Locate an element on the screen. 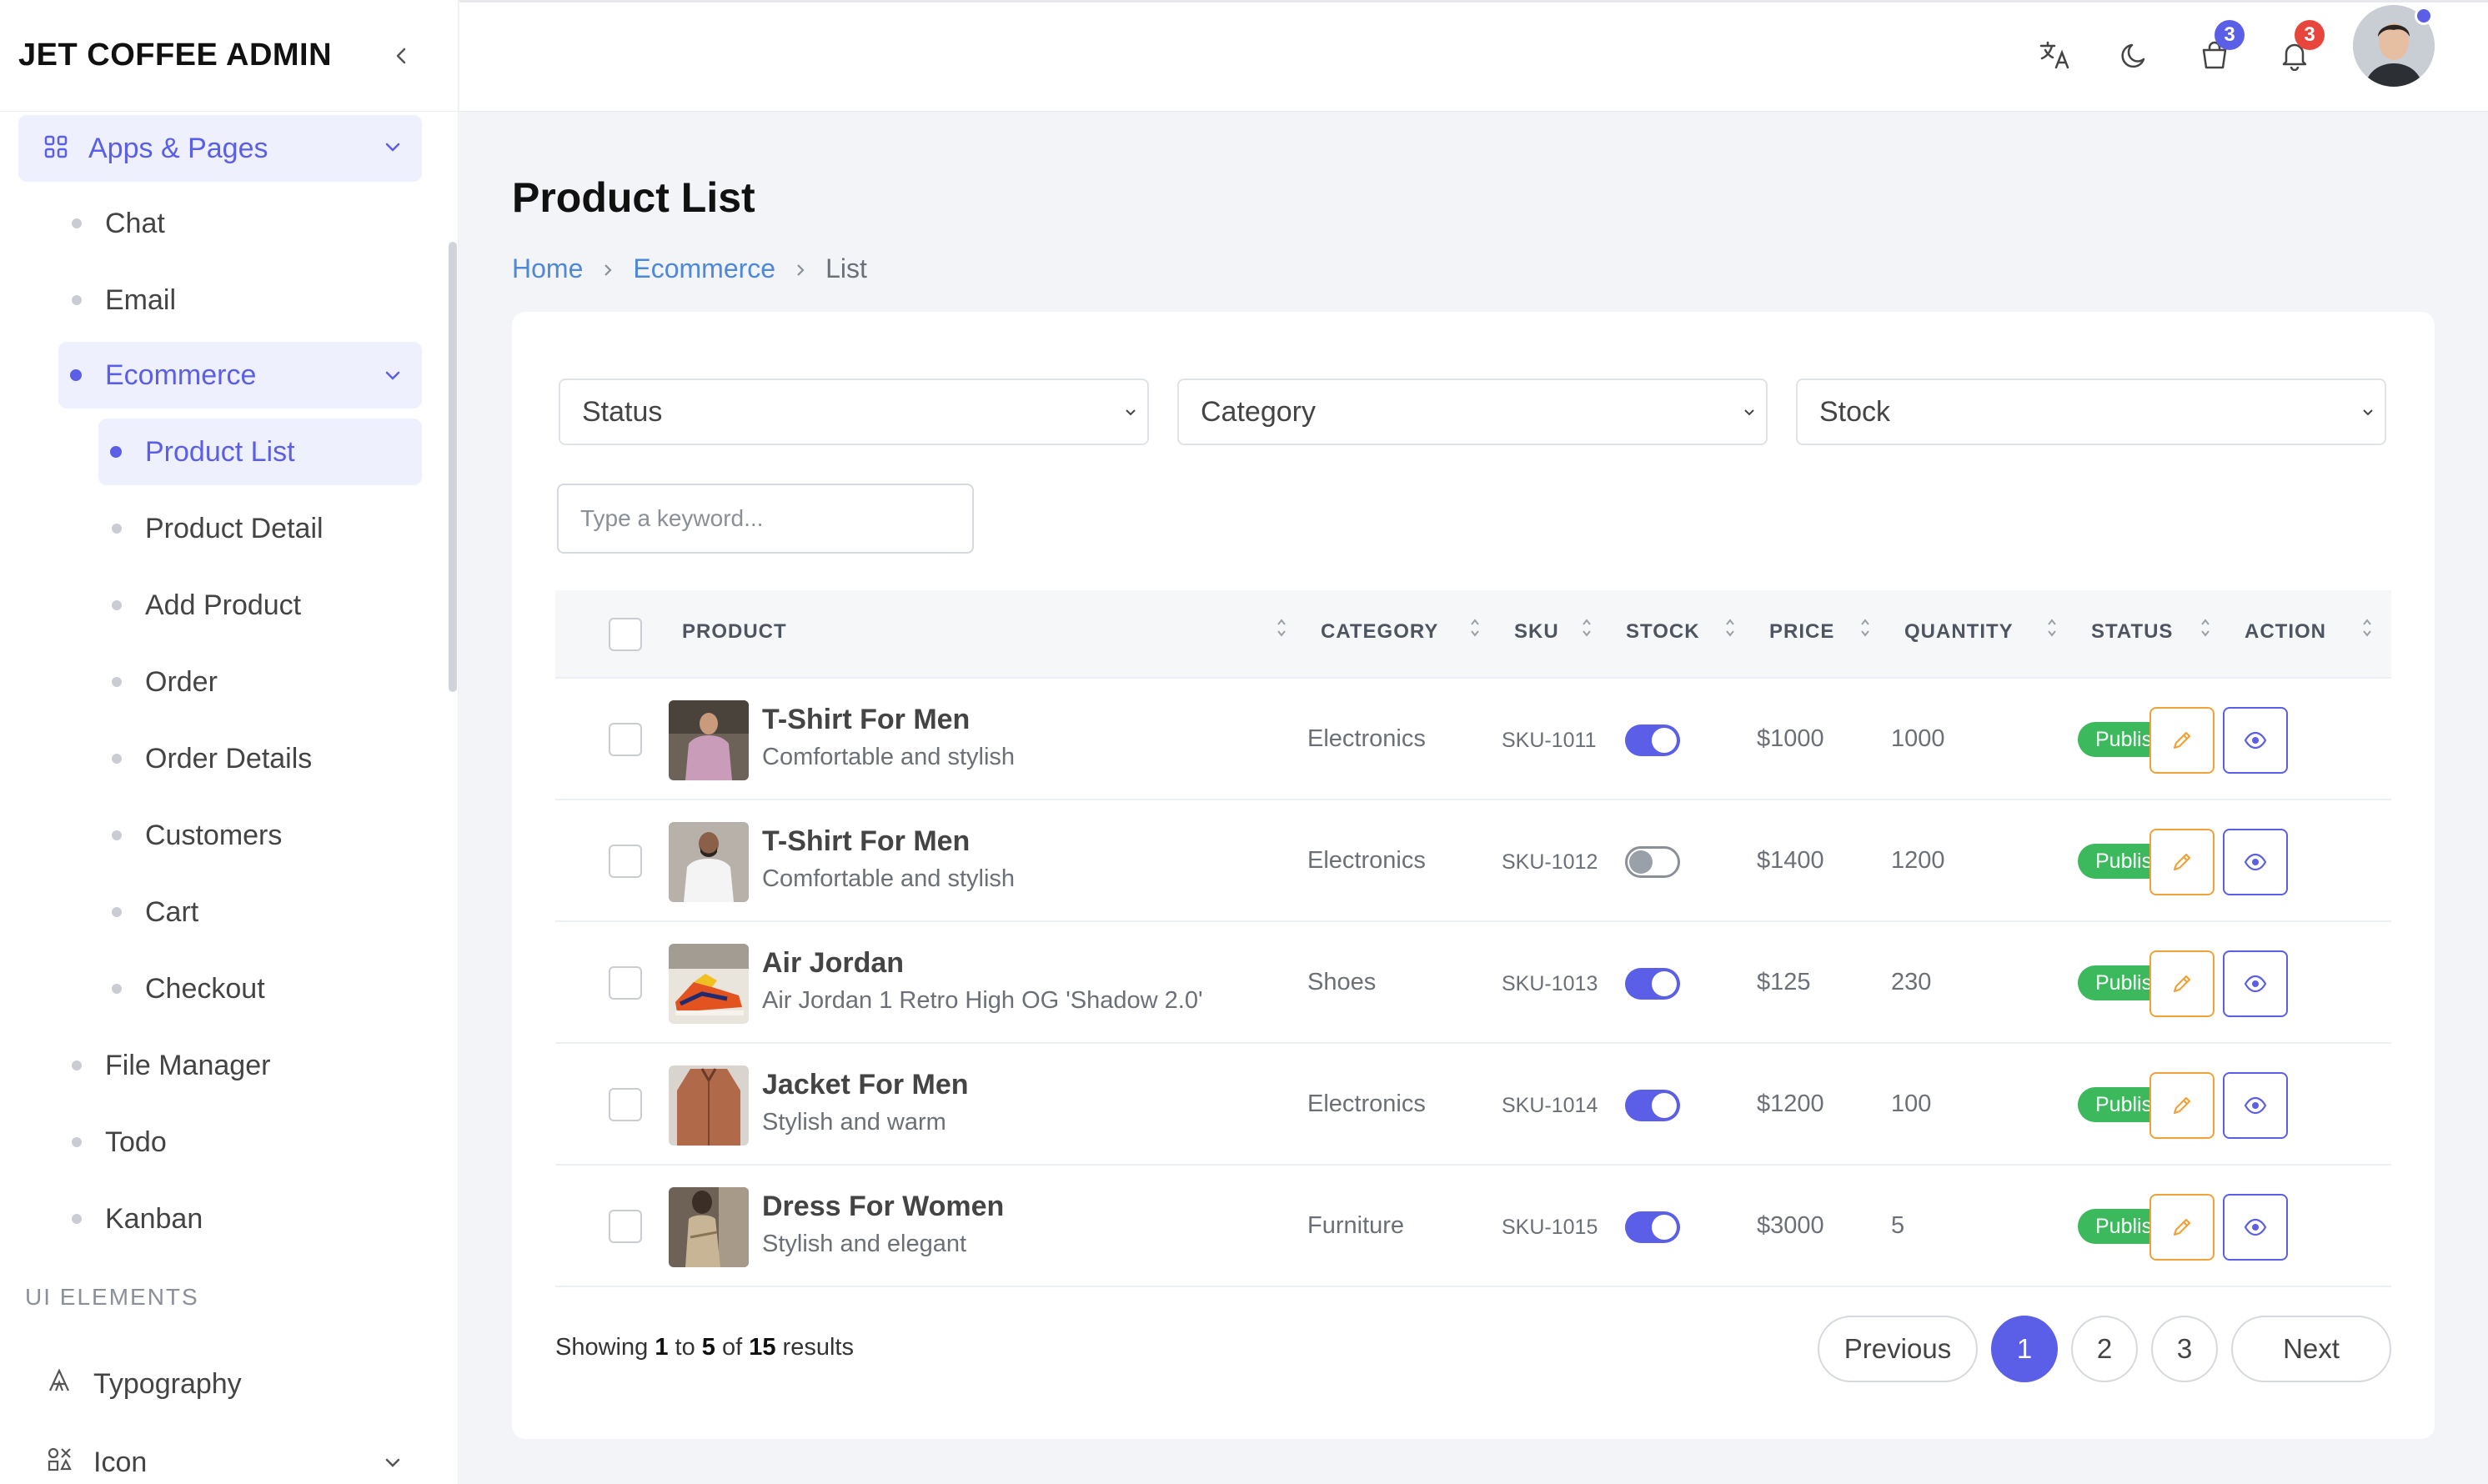 Image resolution: width=2488 pixels, height=1484 pixels. sidebar-item-cart: Cart is located at coordinates (155, 912).